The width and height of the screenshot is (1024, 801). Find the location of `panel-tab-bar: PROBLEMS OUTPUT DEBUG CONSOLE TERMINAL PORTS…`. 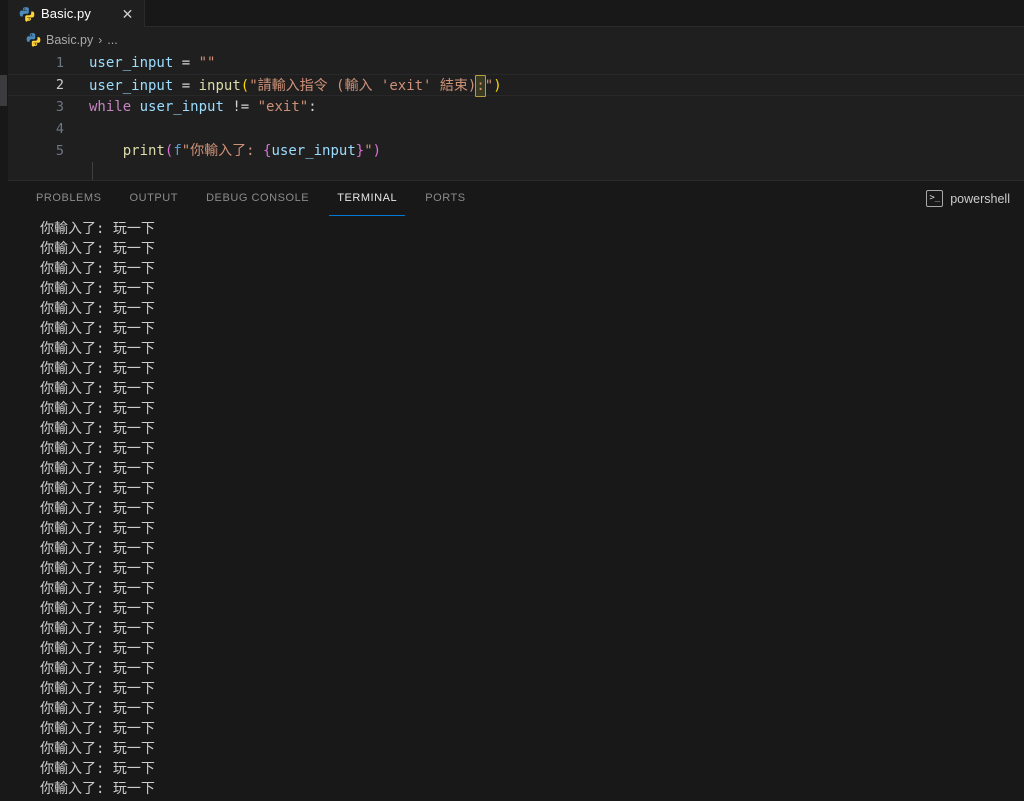

panel-tab-bar: PROBLEMS OUTPUT DEBUG CONSOLE TERMINAL PORTS… is located at coordinates (516, 198).